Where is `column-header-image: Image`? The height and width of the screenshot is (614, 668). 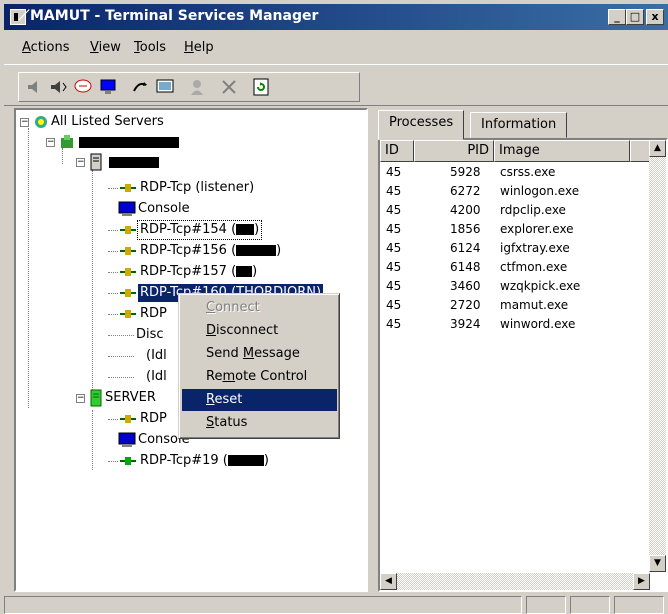
column-header-image: Image is located at coordinates (562, 151).